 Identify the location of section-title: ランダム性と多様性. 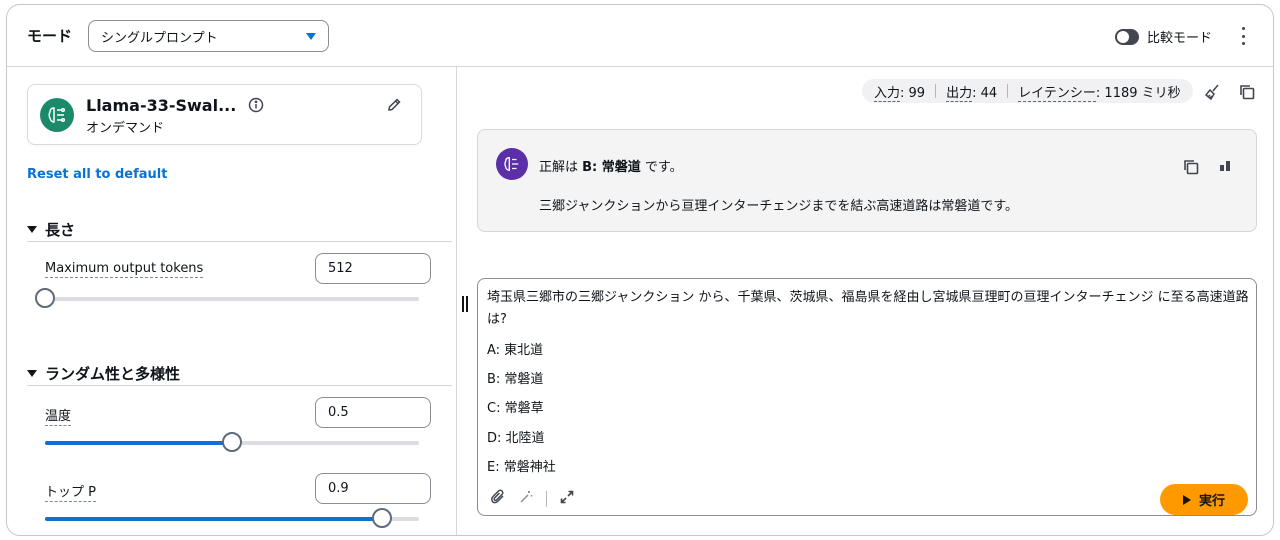
(113, 374).